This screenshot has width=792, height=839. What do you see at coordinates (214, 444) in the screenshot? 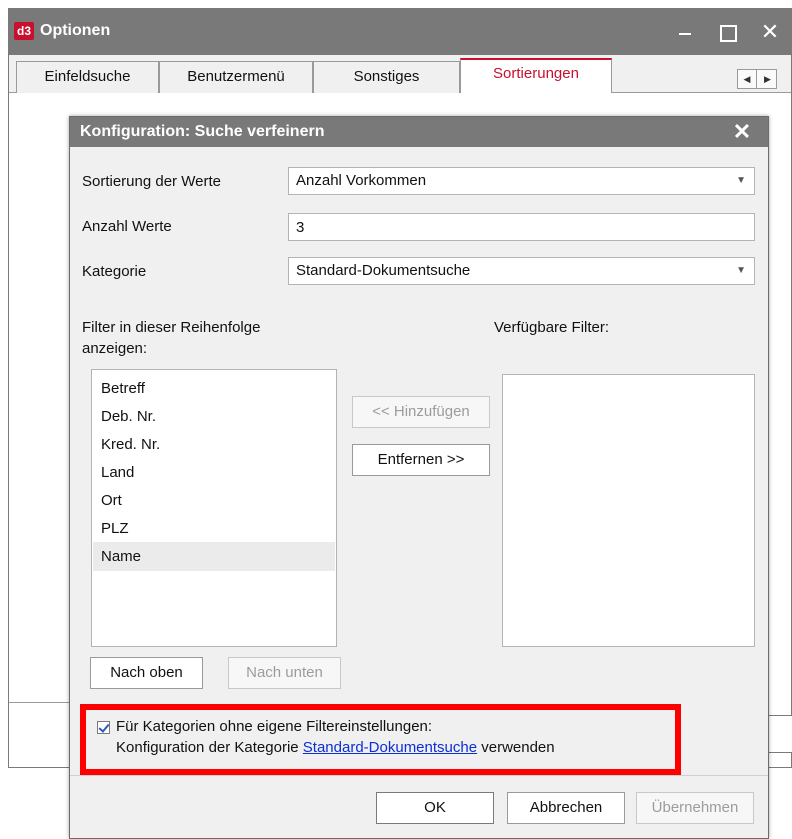
I see `list-item: Kred. Nr.` at bounding box center [214, 444].